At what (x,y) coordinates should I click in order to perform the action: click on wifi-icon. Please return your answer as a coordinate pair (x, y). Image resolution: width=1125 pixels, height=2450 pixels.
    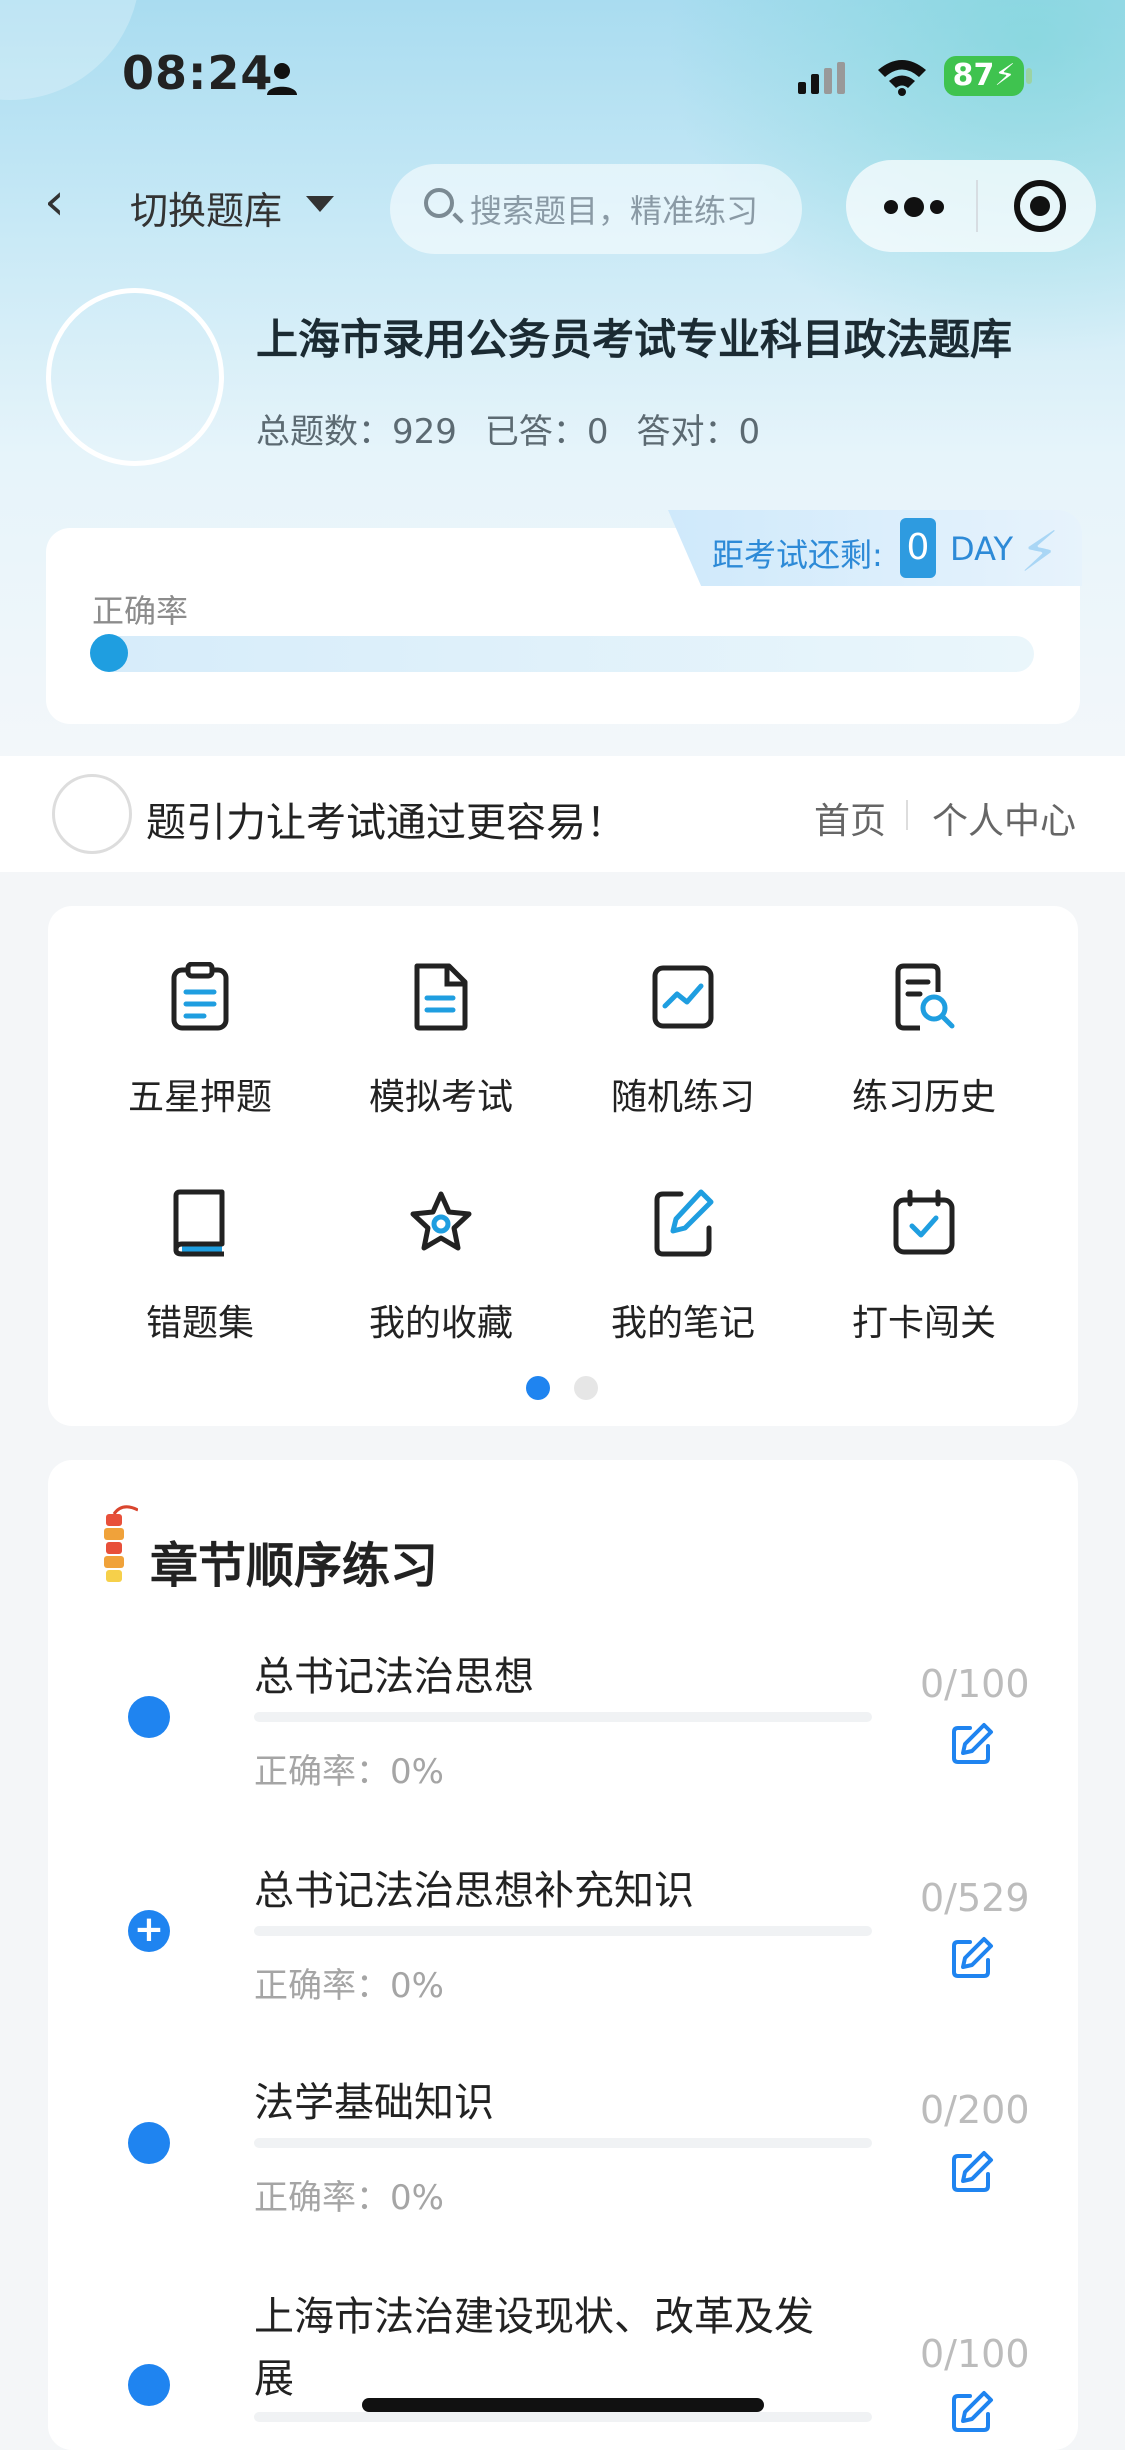
    Looking at the image, I should click on (902, 78).